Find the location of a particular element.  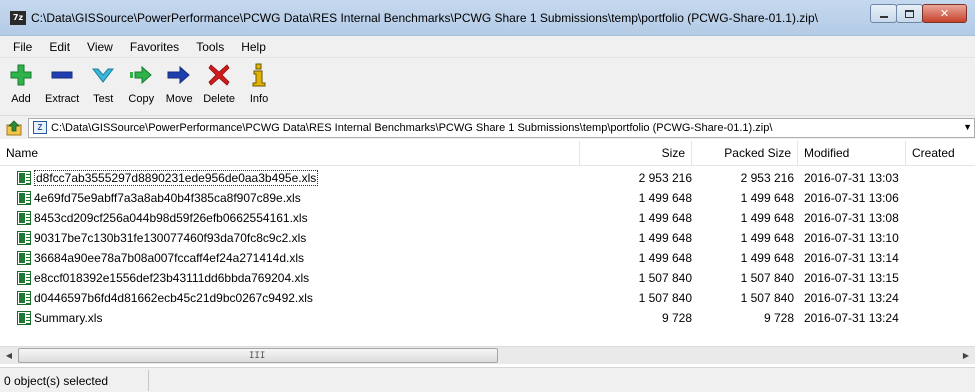

scrollbar-grip: III is located at coordinates (257, 356).